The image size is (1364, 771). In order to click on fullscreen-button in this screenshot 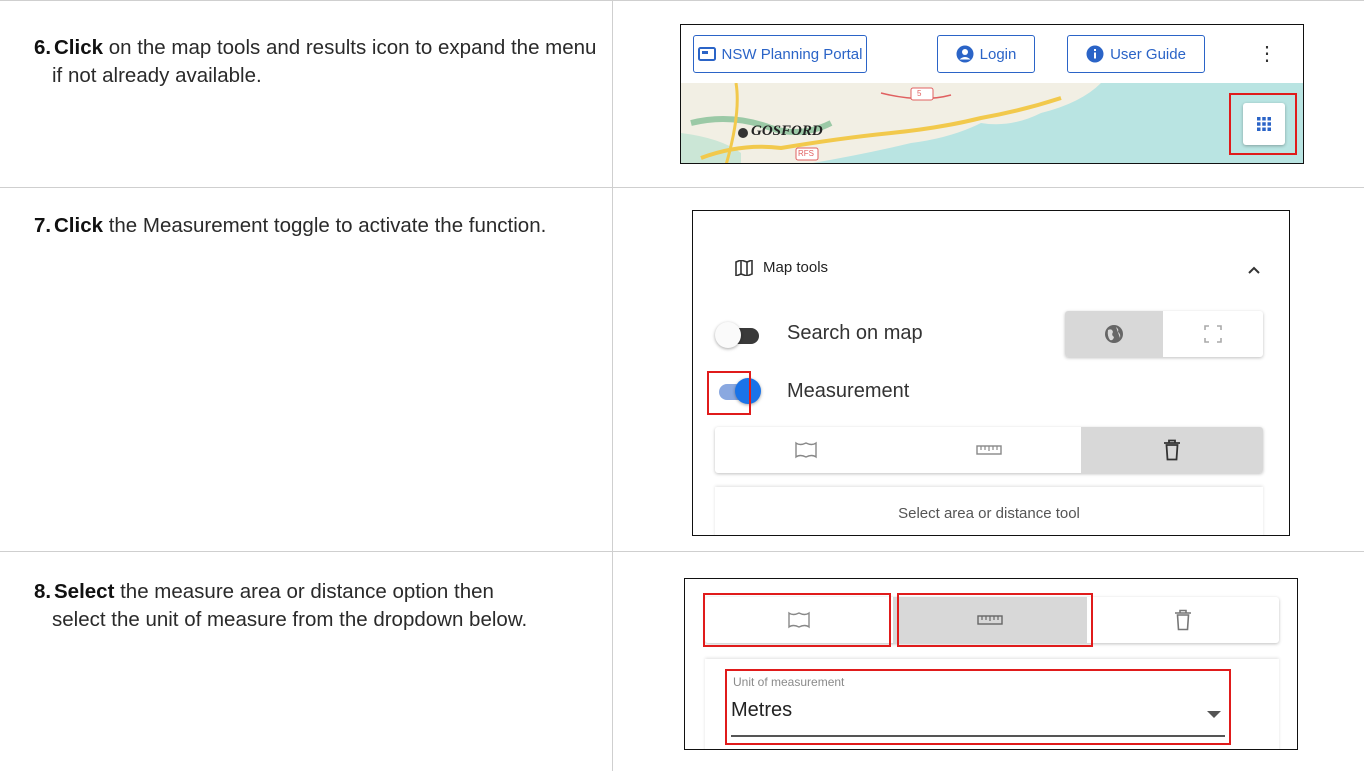, I will do `click(1213, 334)`.